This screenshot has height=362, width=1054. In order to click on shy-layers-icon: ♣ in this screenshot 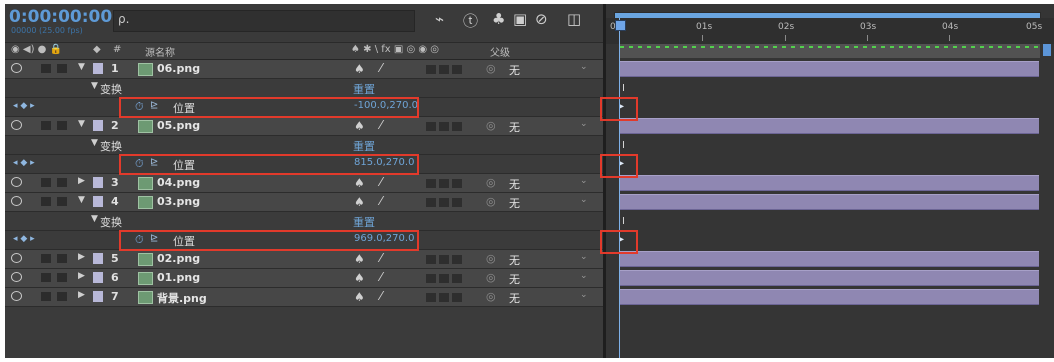, I will do `click(498, 19)`.